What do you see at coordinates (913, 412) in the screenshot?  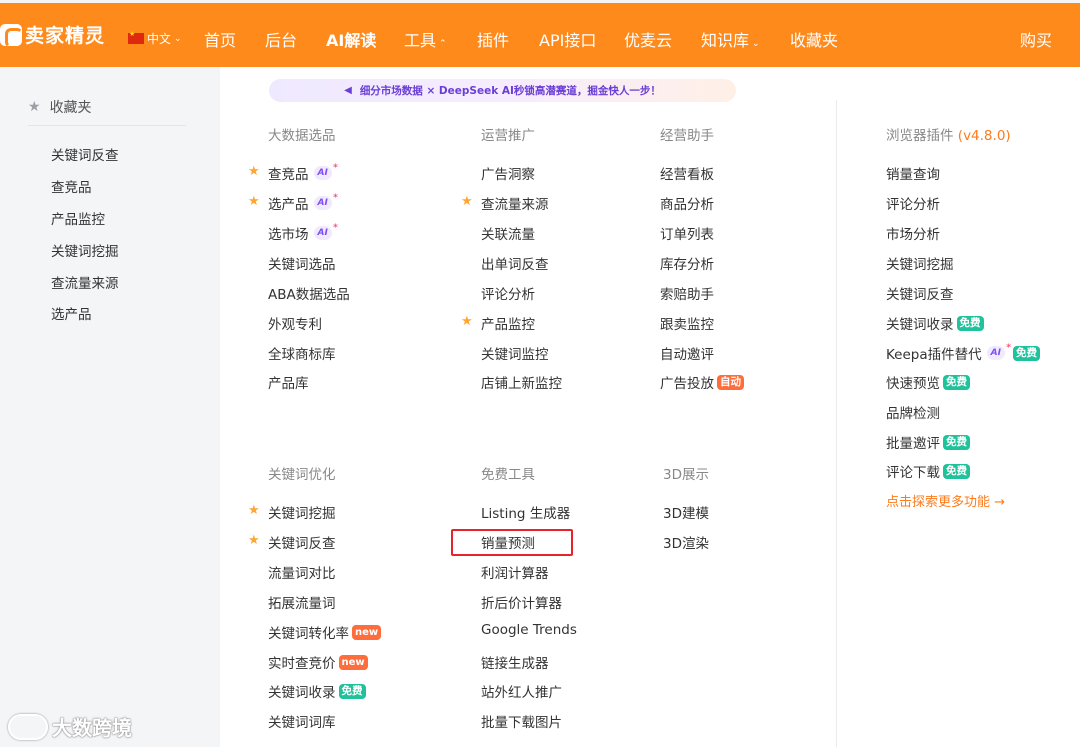 I see `plugin-item-brand-check: 品牌检测` at bounding box center [913, 412].